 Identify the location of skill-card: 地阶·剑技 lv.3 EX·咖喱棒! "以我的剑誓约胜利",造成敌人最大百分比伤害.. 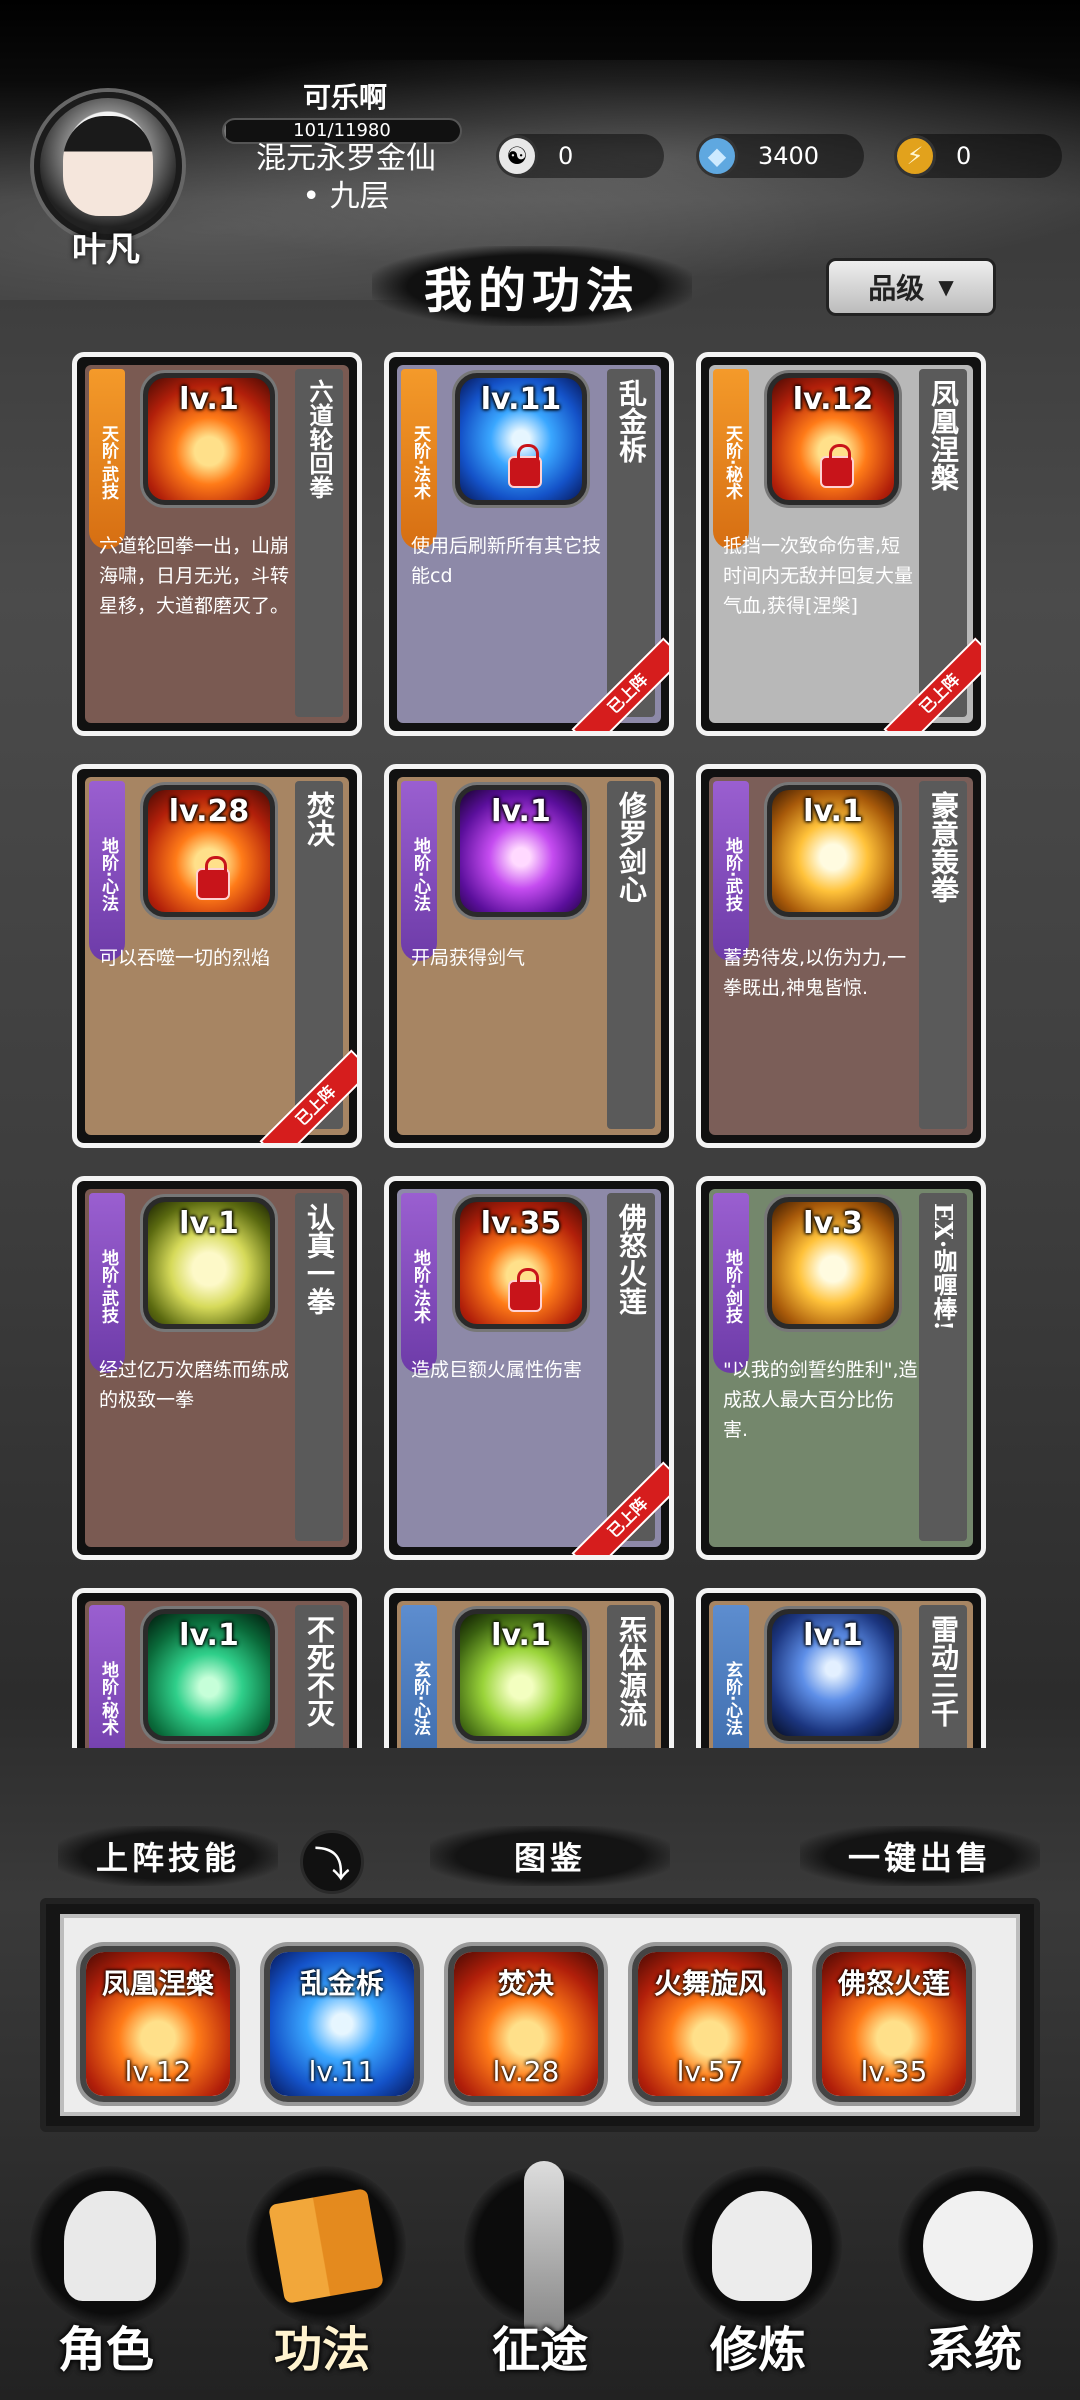
(841, 1368).